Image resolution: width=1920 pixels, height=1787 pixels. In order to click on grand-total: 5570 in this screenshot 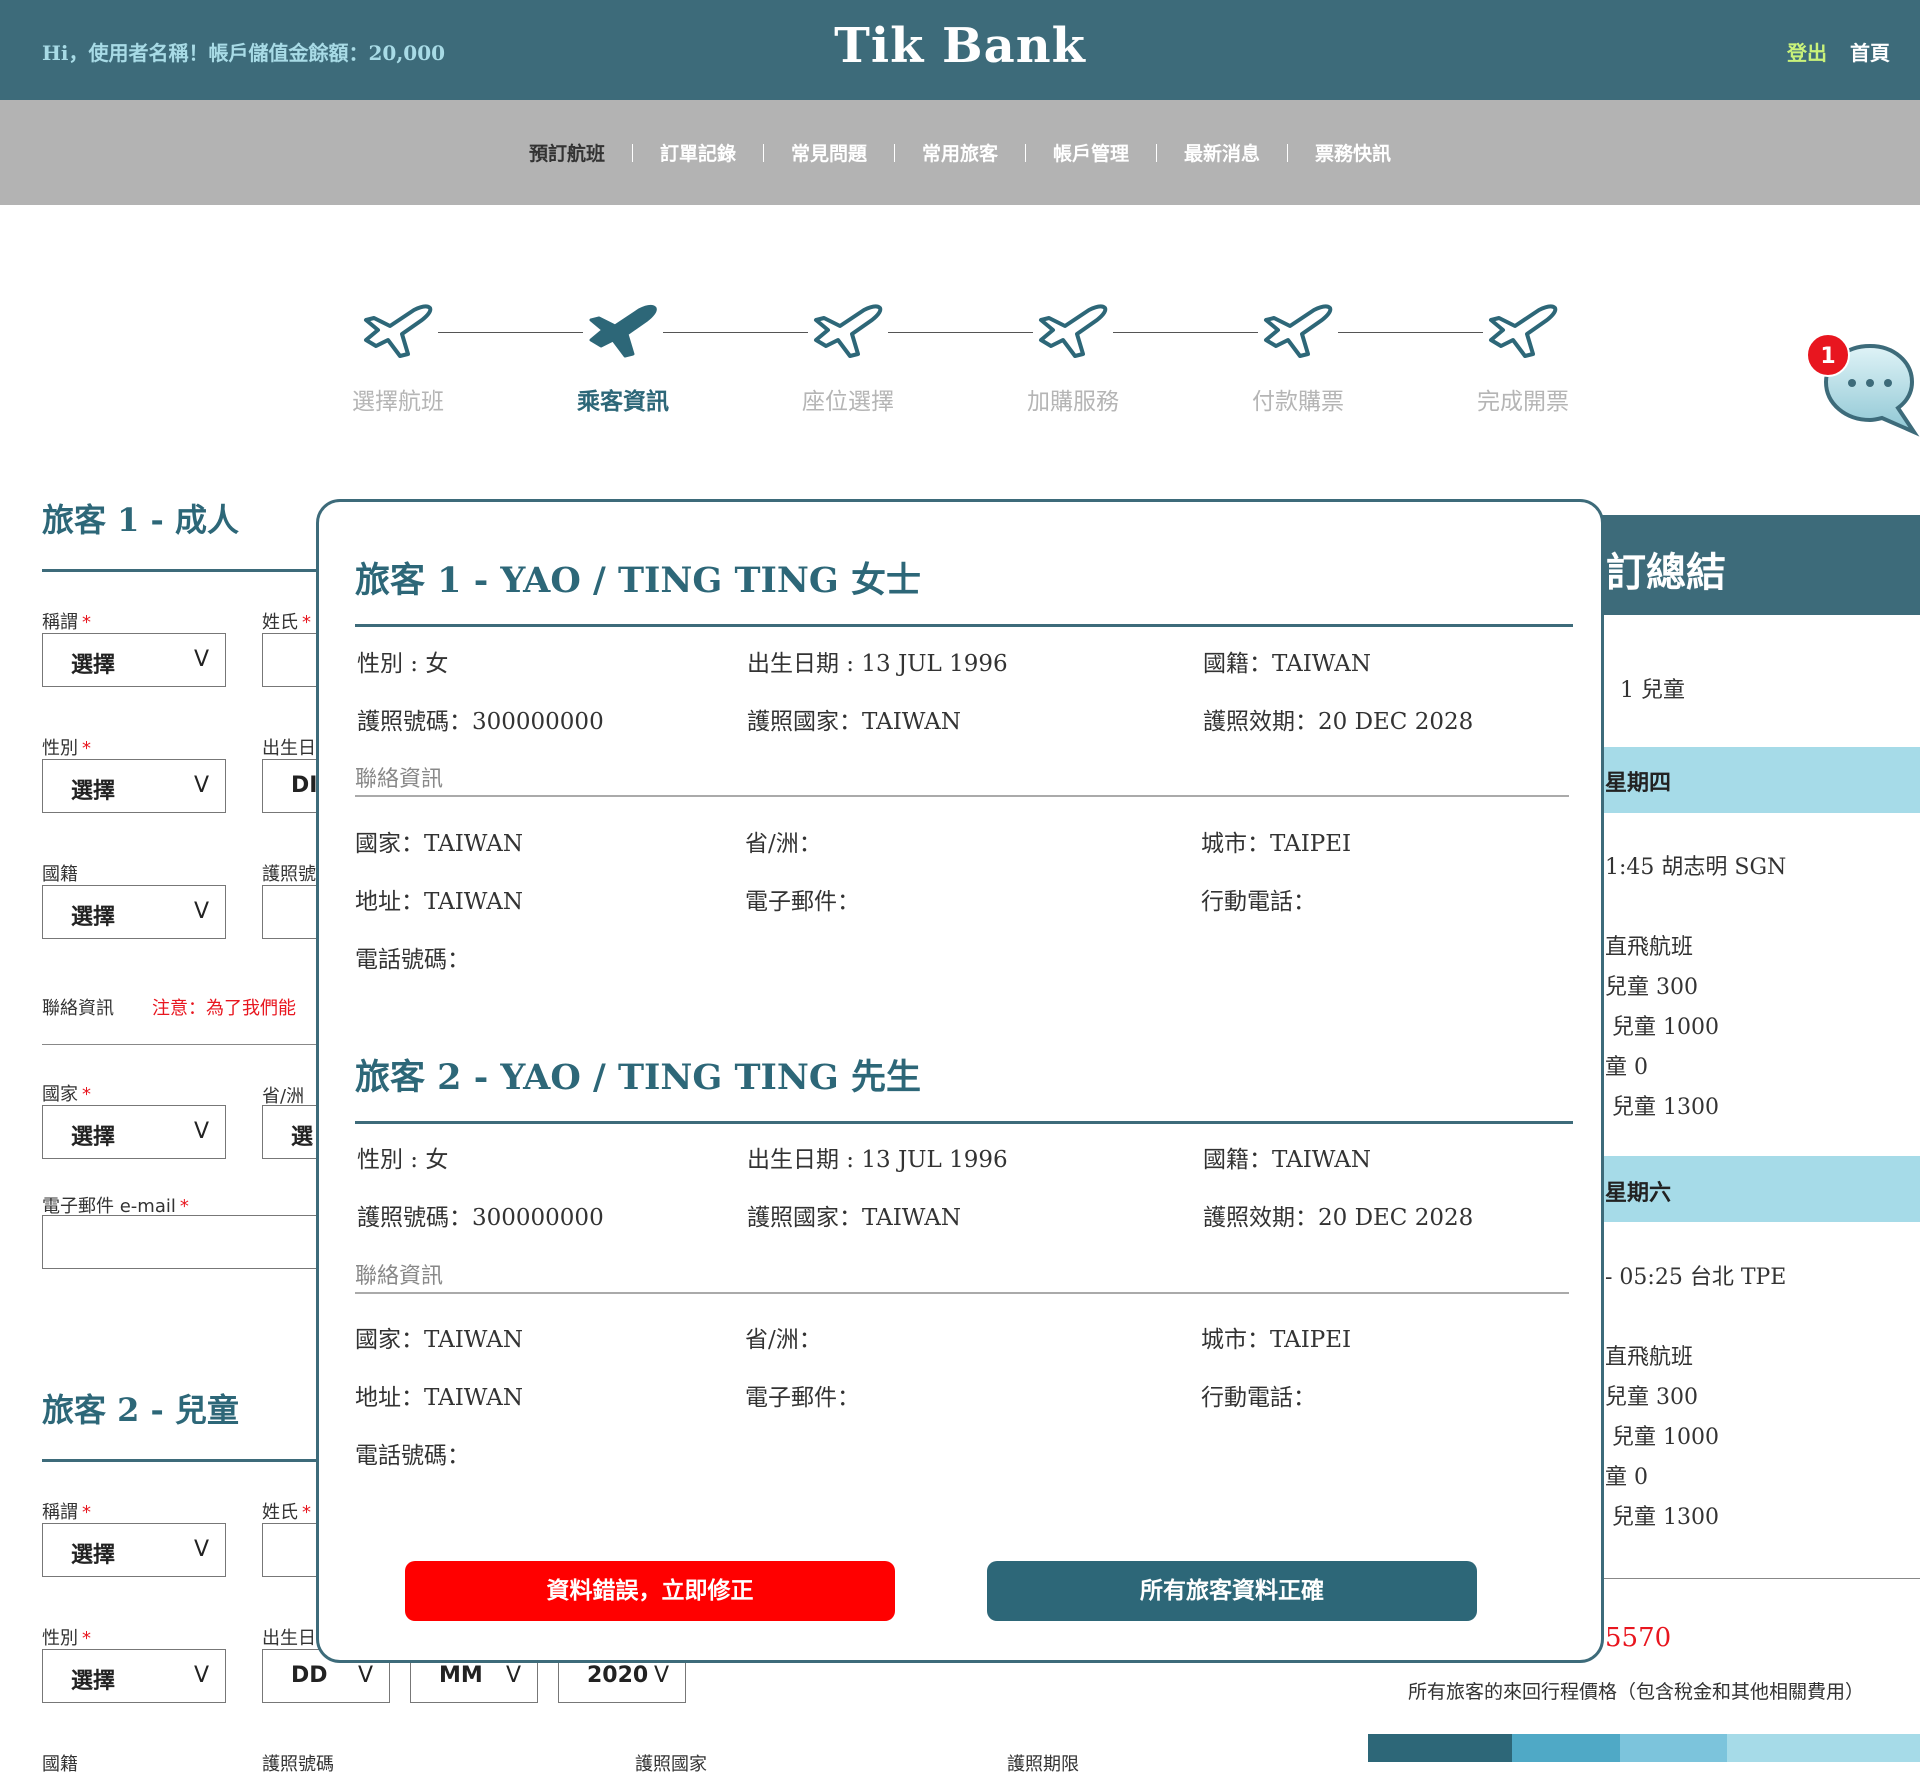, I will do `click(1638, 1638)`.